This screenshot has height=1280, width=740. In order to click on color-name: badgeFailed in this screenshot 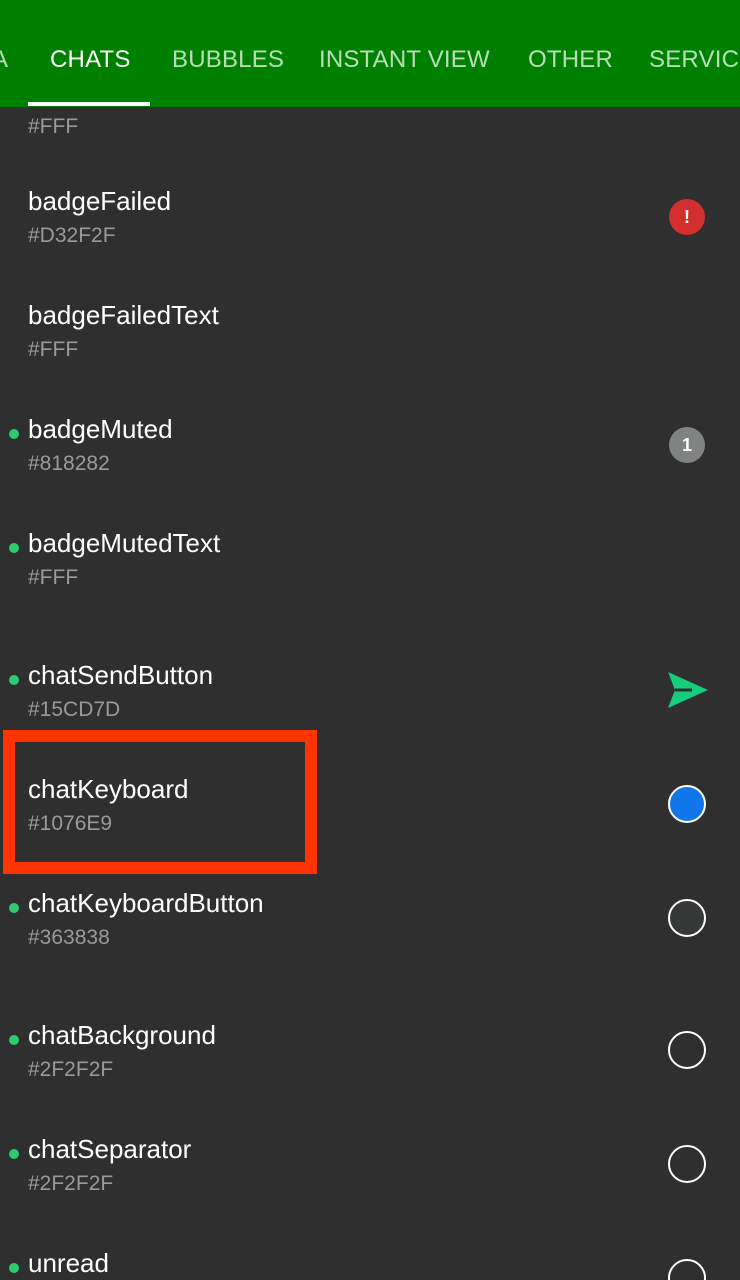, I will do `click(100, 201)`.